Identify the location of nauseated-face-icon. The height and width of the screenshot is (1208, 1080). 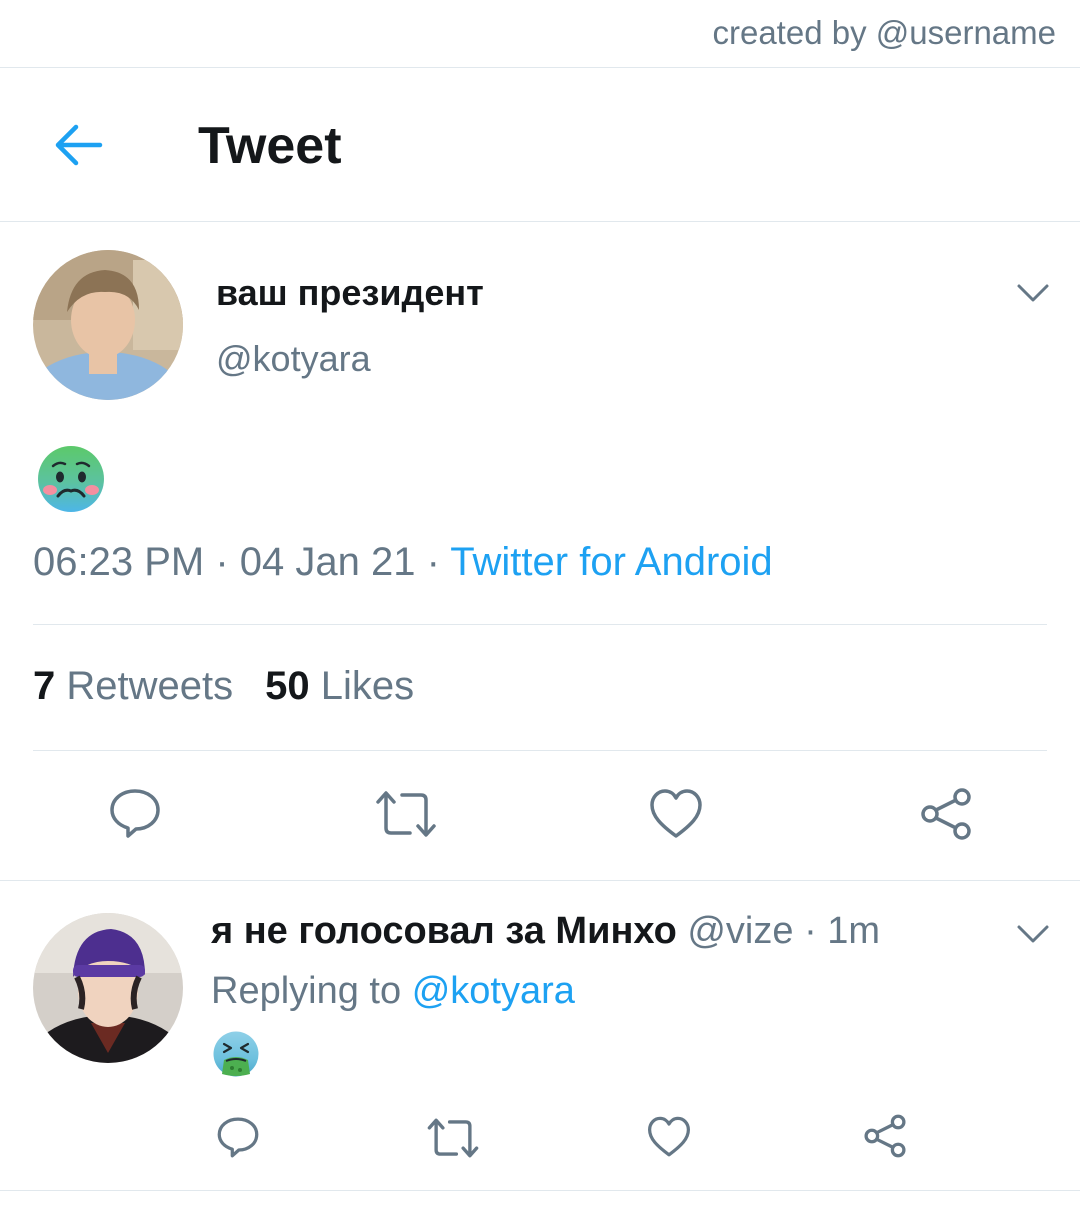
(71, 479).